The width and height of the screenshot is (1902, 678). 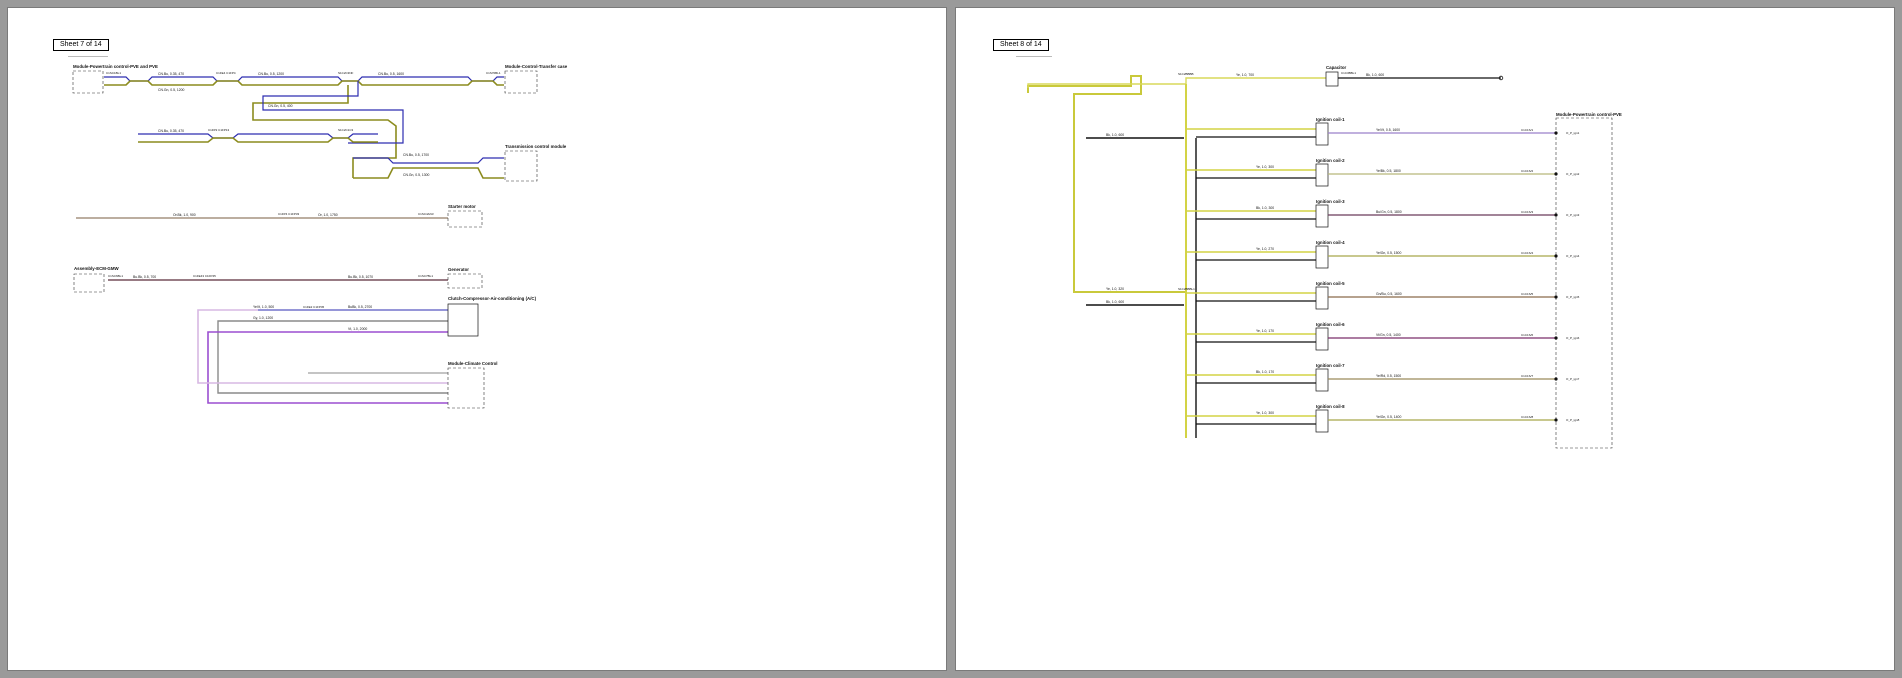 What do you see at coordinates (357, 329) in the screenshot?
I see `wire-label-w15: Vt, 1.0, 2000` at bounding box center [357, 329].